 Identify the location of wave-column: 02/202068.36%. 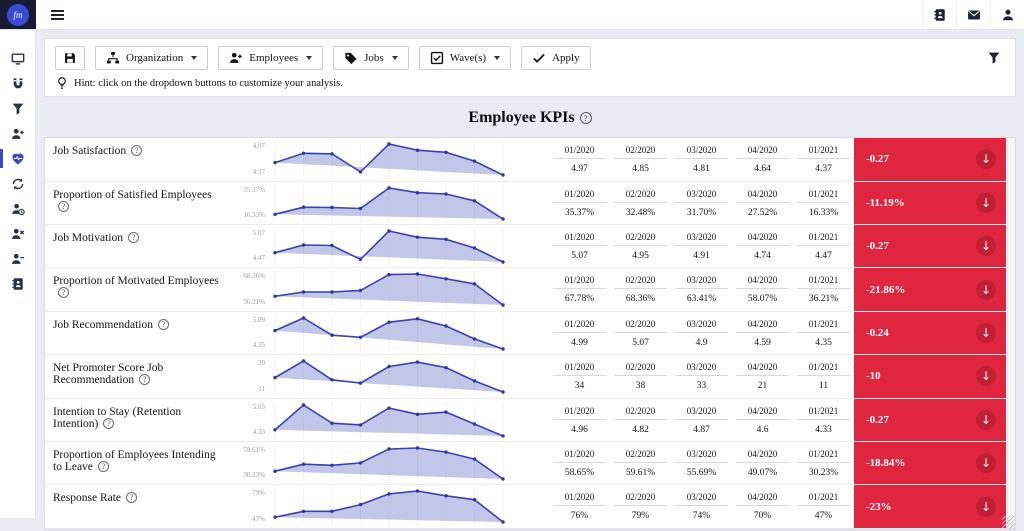
(640, 289).